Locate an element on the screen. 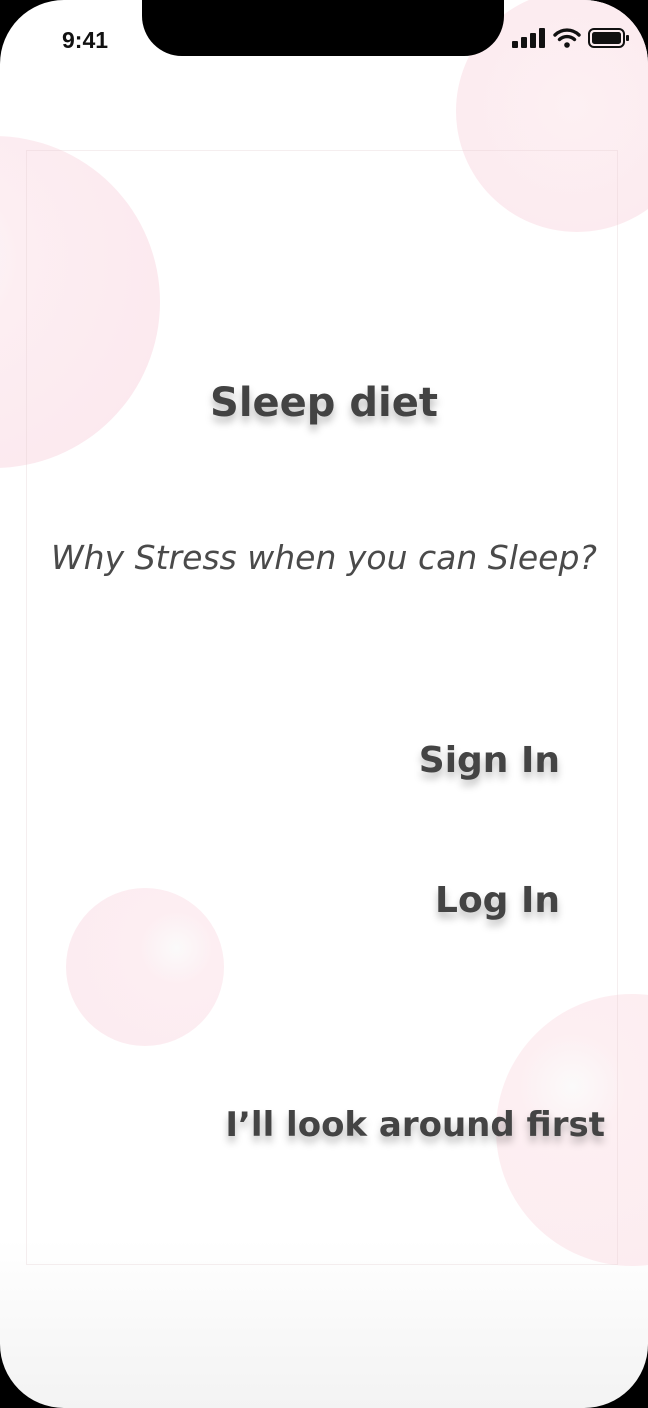  camera-notch is located at coordinates (323, 28).